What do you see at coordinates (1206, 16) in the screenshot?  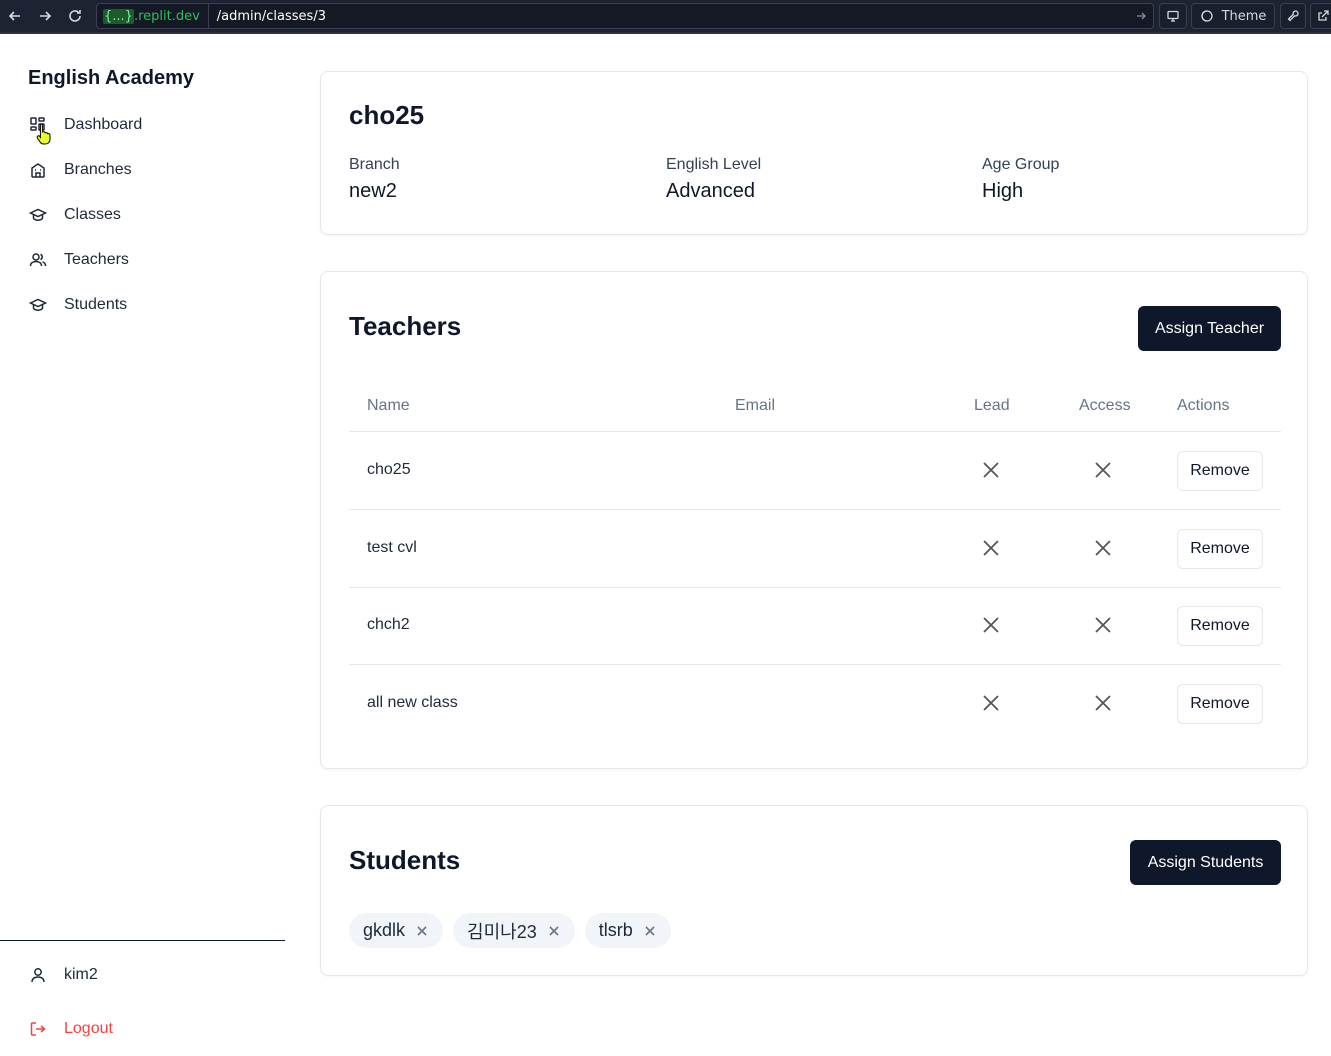 I see `palette-icon` at bounding box center [1206, 16].